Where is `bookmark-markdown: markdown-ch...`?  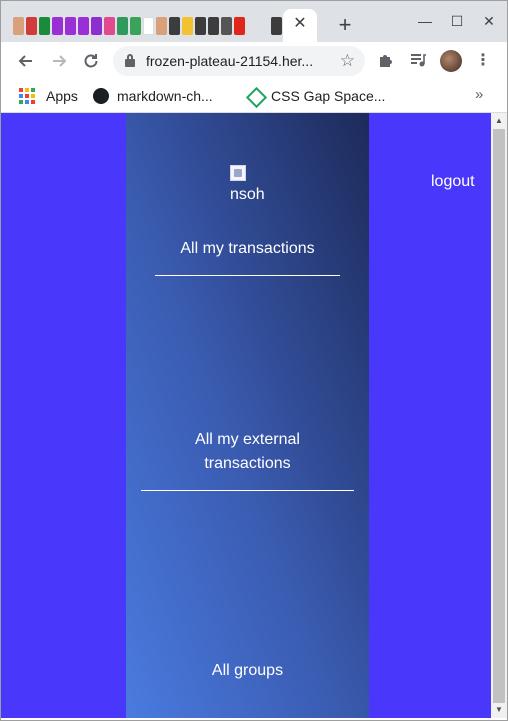 bookmark-markdown: markdown-ch... is located at coordinates (153, 96).